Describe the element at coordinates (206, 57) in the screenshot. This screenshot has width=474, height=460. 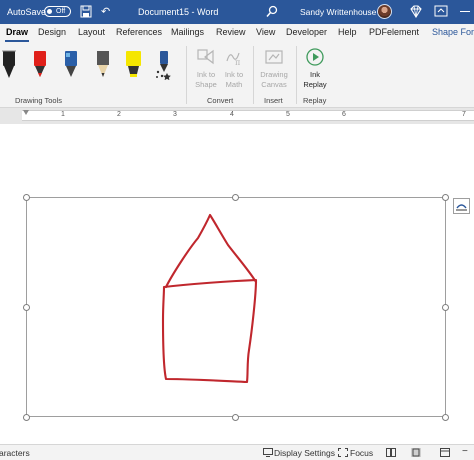
I see `ink-to-shape-icon` at that location.